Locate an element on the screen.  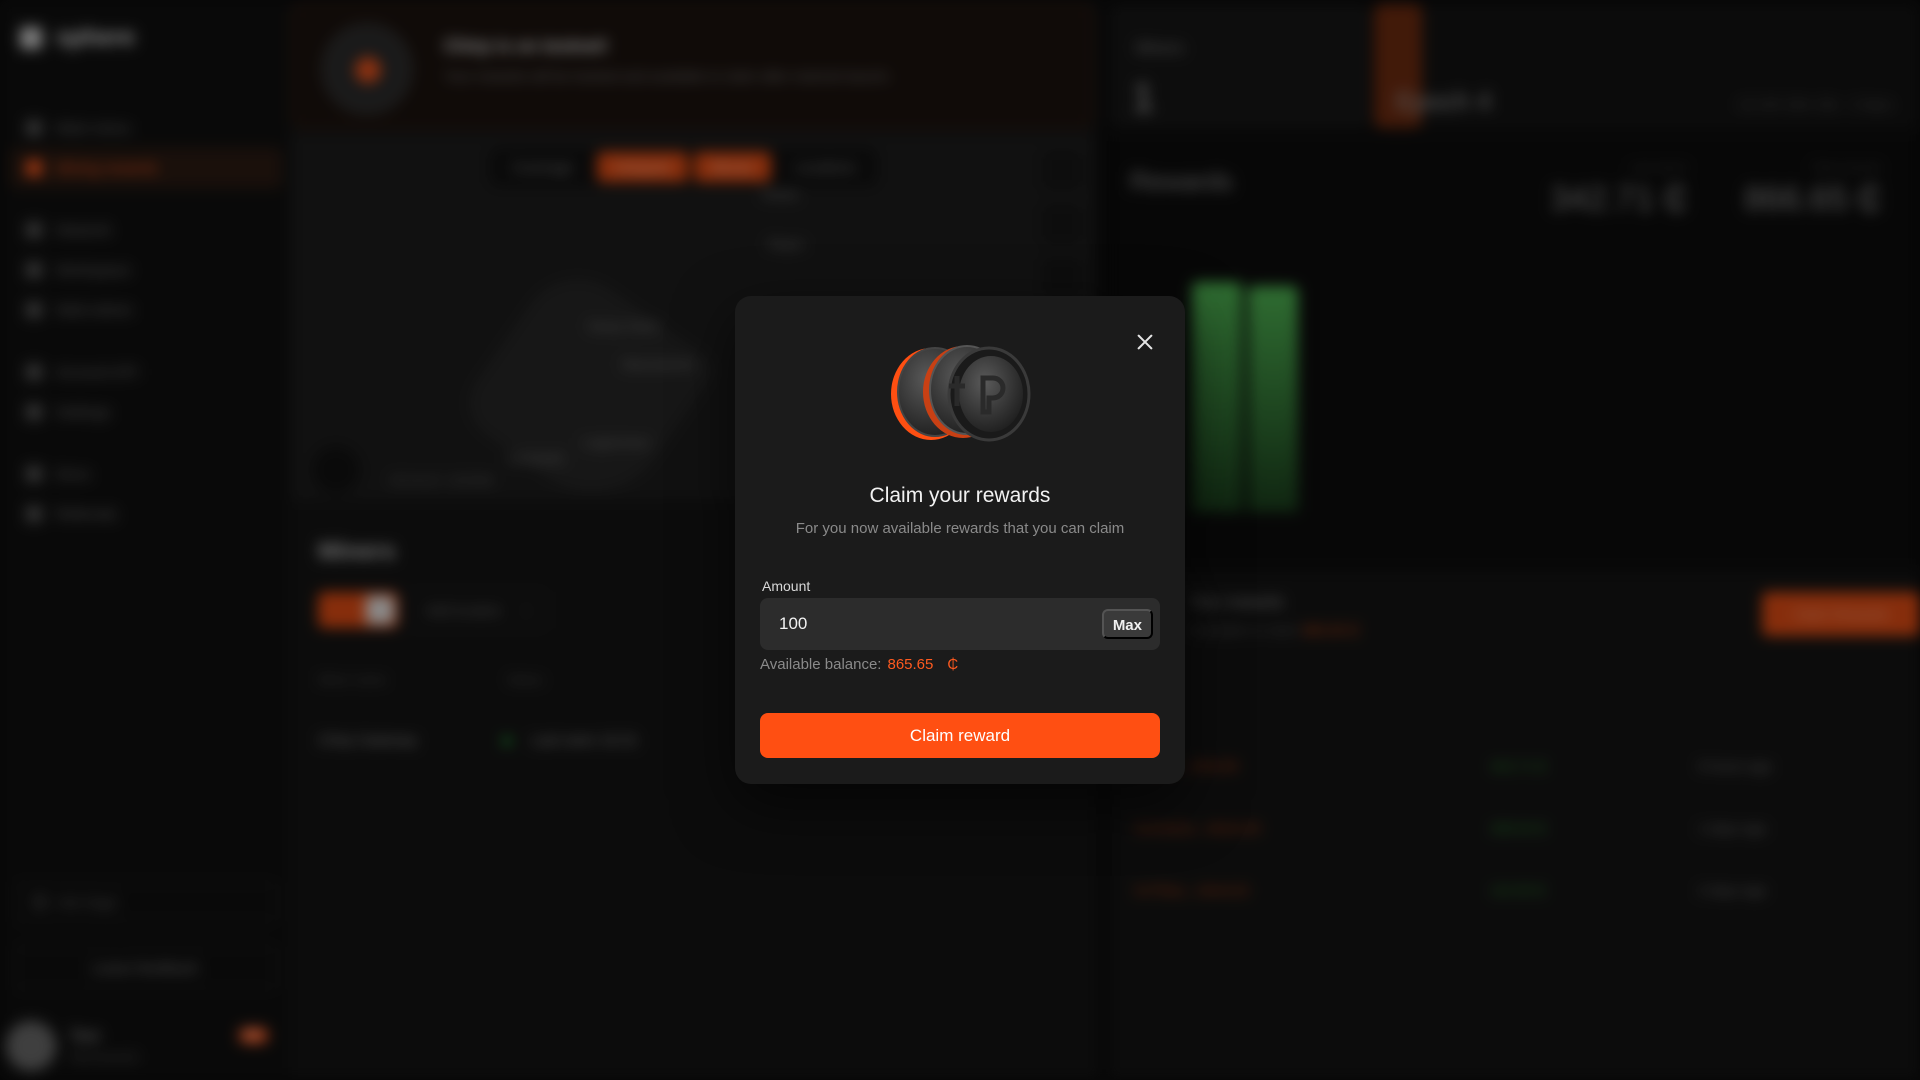
coins-icon is located at coordinates (961, 393).